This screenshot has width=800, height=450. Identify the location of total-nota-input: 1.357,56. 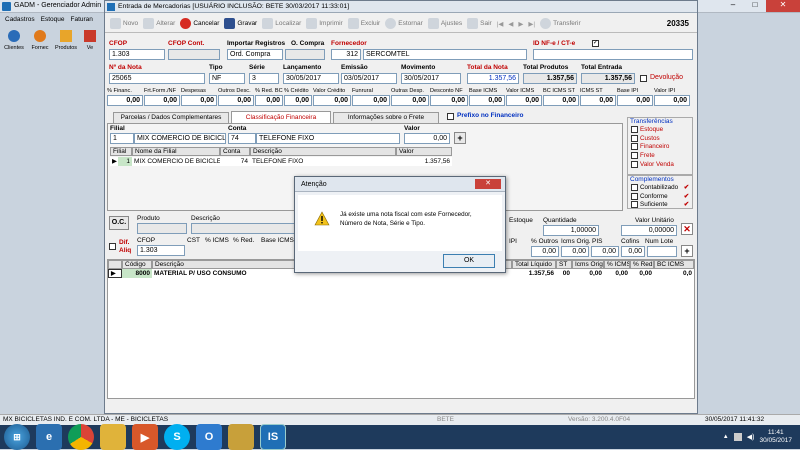
(493, 78).